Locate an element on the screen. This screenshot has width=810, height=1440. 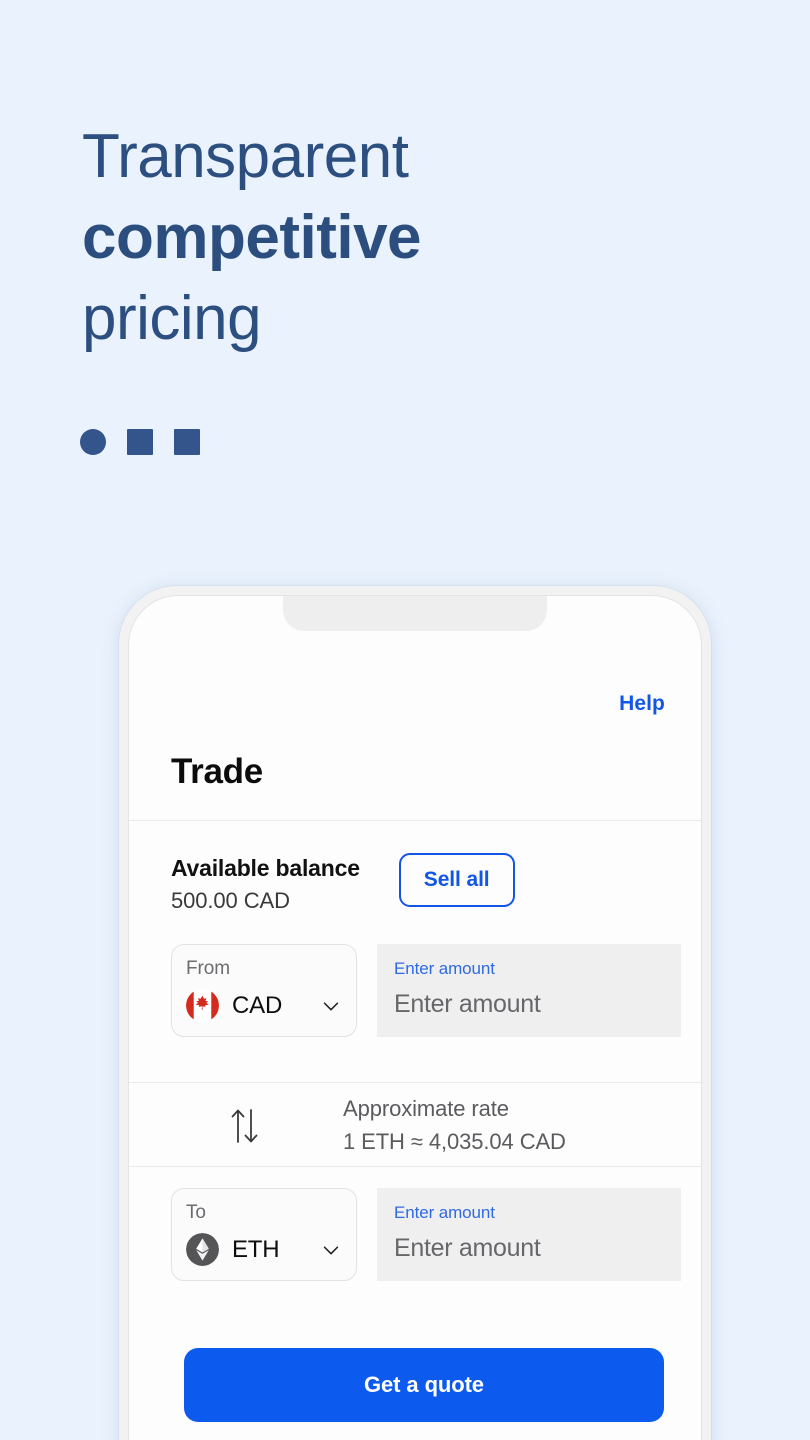
from-currency-selector: From CAD is located at coordinates (264, 990).